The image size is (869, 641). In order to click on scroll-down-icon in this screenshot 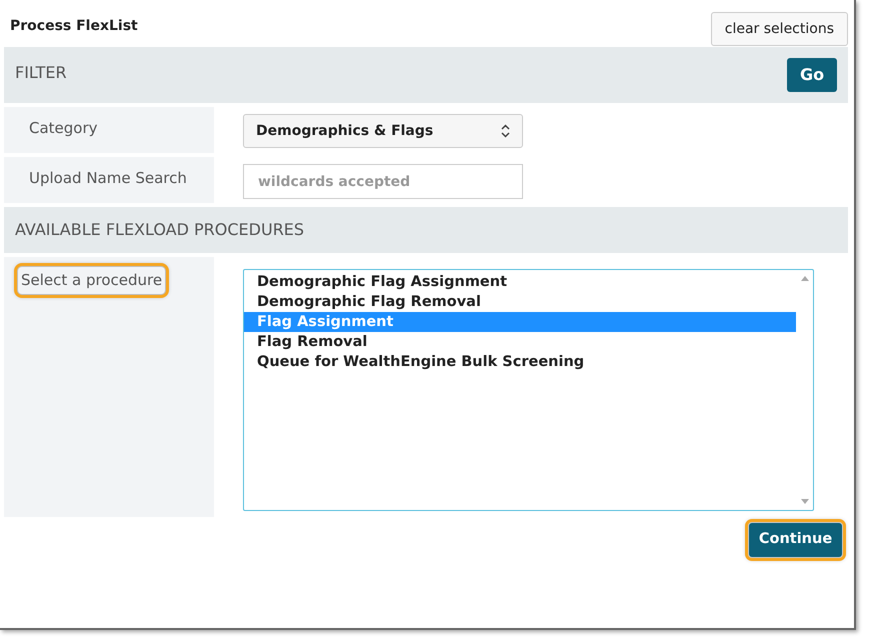, I will do `click(804, 501)`.